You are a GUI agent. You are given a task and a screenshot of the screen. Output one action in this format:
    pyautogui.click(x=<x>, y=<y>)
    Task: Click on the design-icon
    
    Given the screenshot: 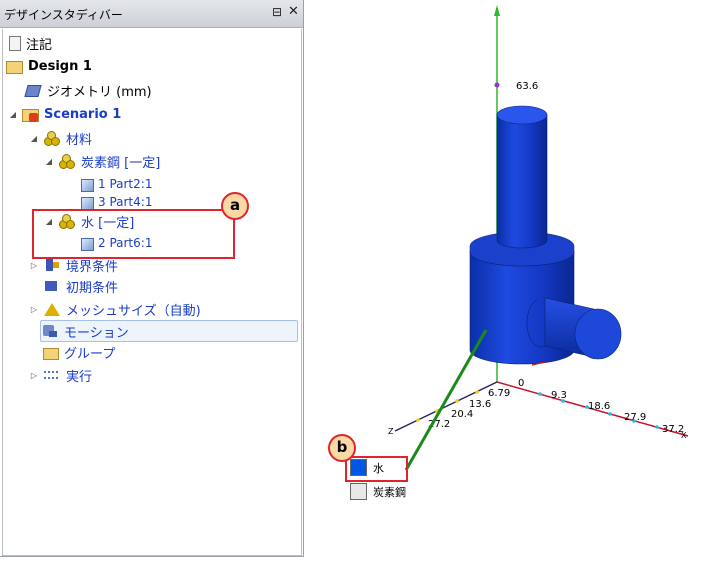 What is the action you would take?
    pyautogui.click(x=14, y=67)
    